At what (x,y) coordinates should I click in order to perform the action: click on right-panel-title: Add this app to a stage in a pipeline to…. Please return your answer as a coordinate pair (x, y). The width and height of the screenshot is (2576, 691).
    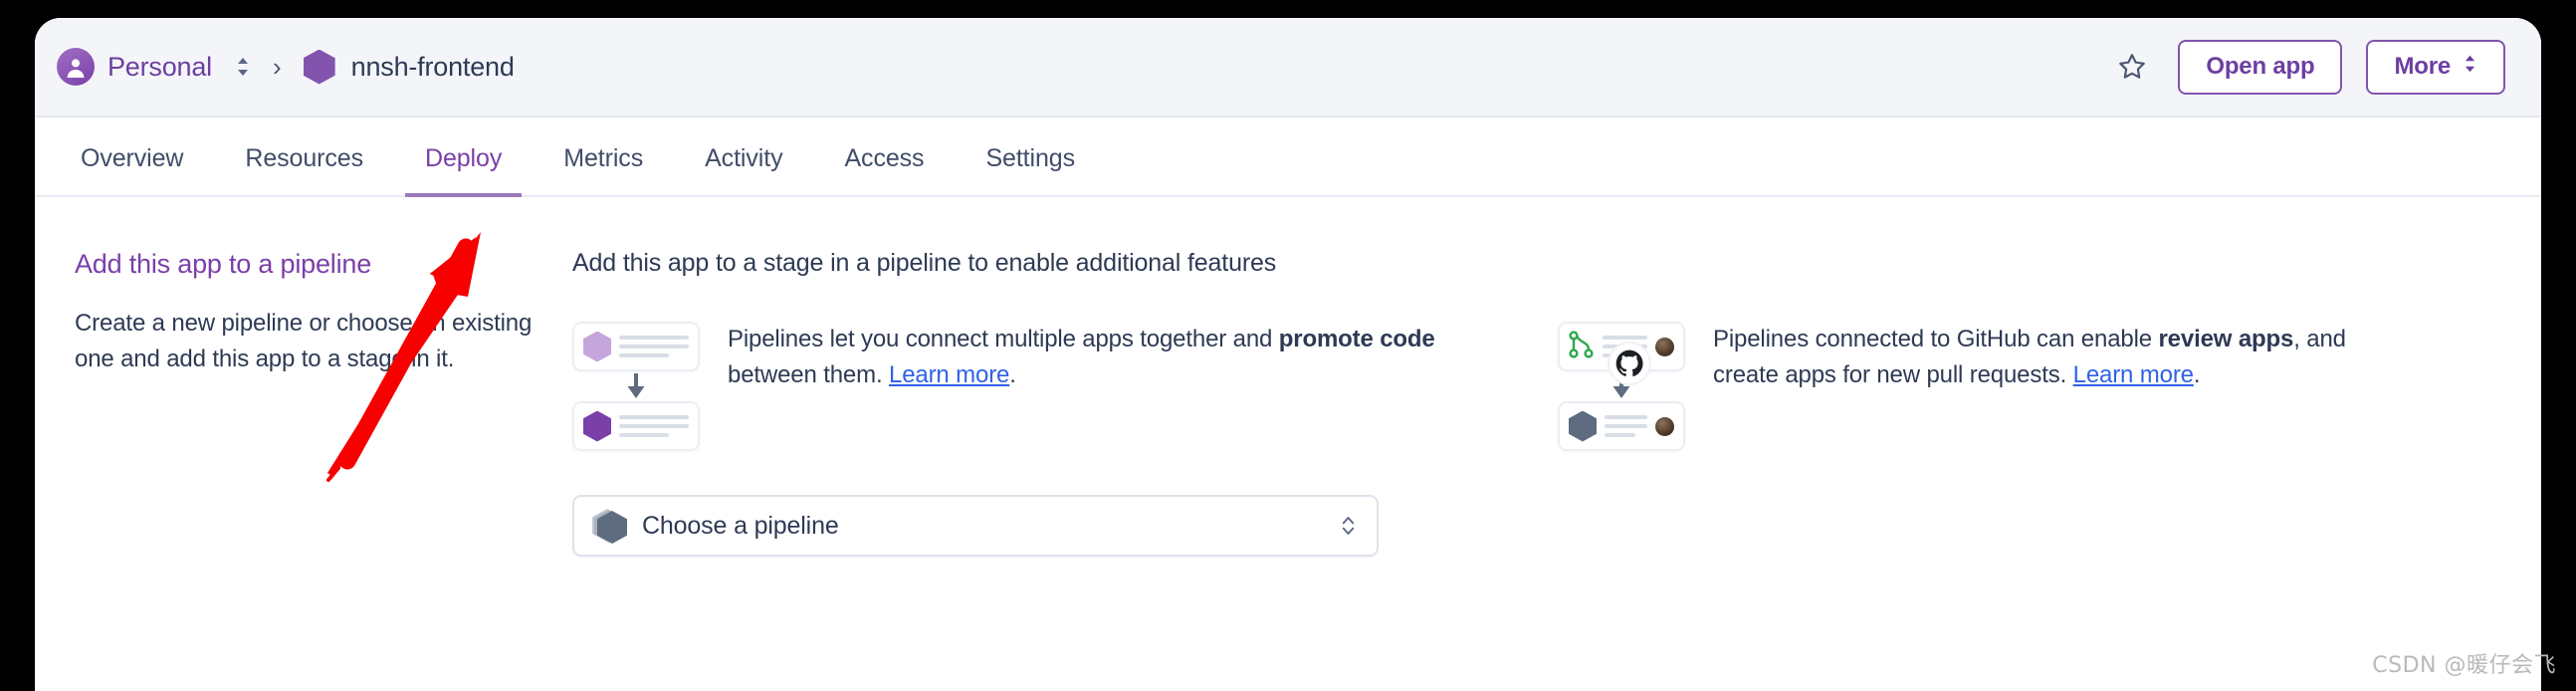
    Looking at the image, I should click on (924, 263).